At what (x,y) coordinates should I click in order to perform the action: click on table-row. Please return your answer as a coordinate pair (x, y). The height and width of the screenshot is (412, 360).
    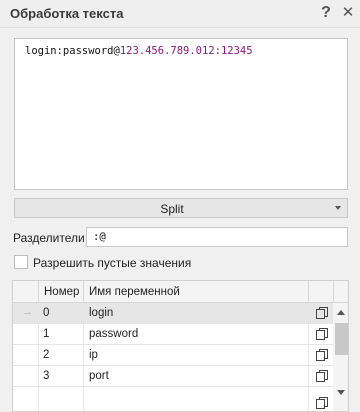
    Looking at the image, I should click on (173, 398).